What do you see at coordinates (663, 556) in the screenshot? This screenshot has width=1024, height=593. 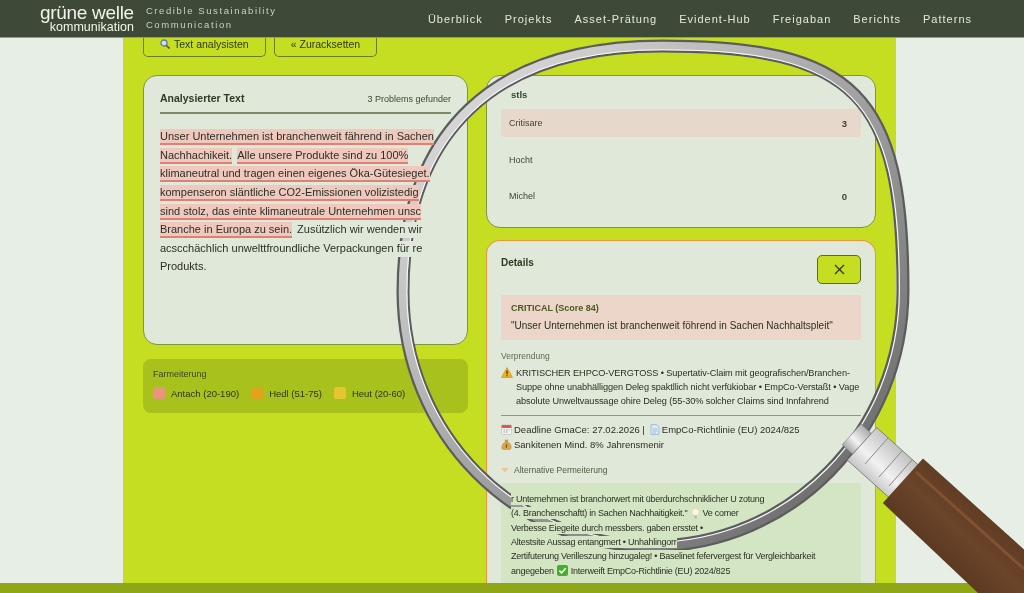 I see `suggestion-text: Zertifuterung Verilleszung hinzugaleg! • Baselinet fefervergest für Vergleichbarkeit` at bounding box center [663, 556].